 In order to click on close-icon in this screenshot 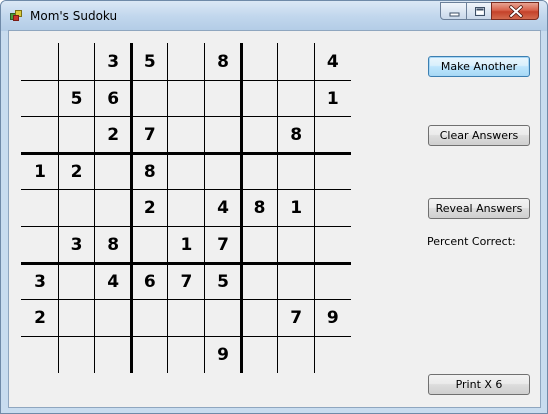, I will do `click(516, 11)`.